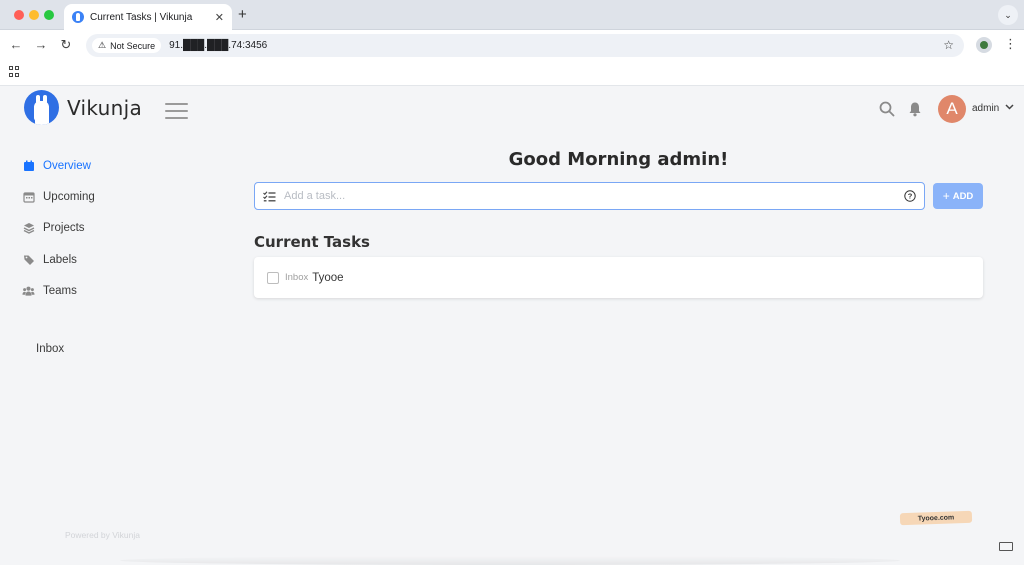 The width and height of the screenshot is (1024, 565). Describe the element at coordinates (14, 71) in the screenshot. I see `apps-grid-icon` at that location.